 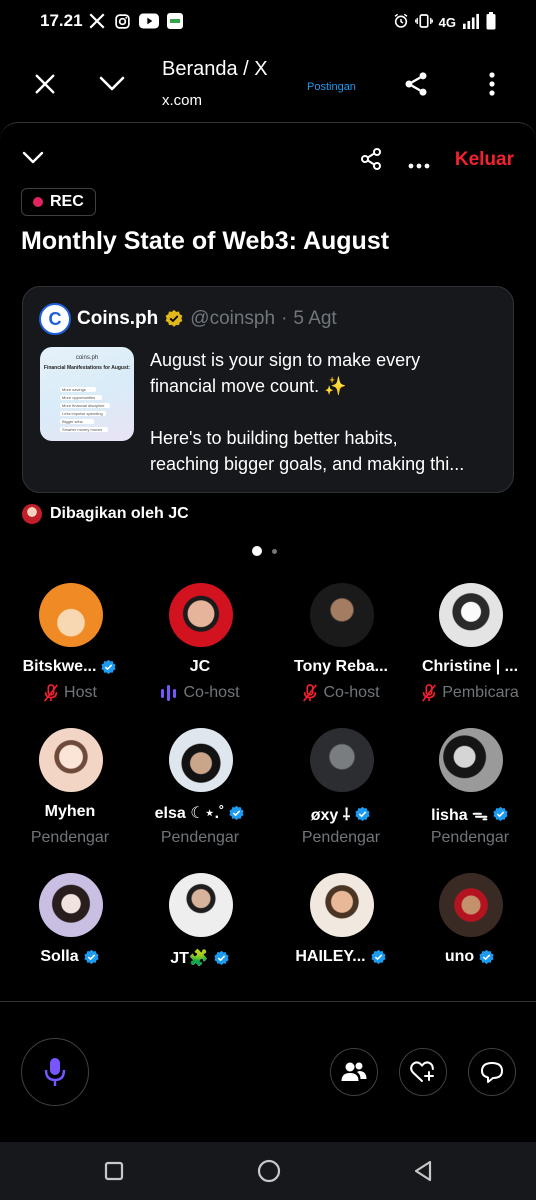 What do you see at coordinates (491, 22) in the screenshot?
I see `battery-icon` at bounding box center [491, 22].